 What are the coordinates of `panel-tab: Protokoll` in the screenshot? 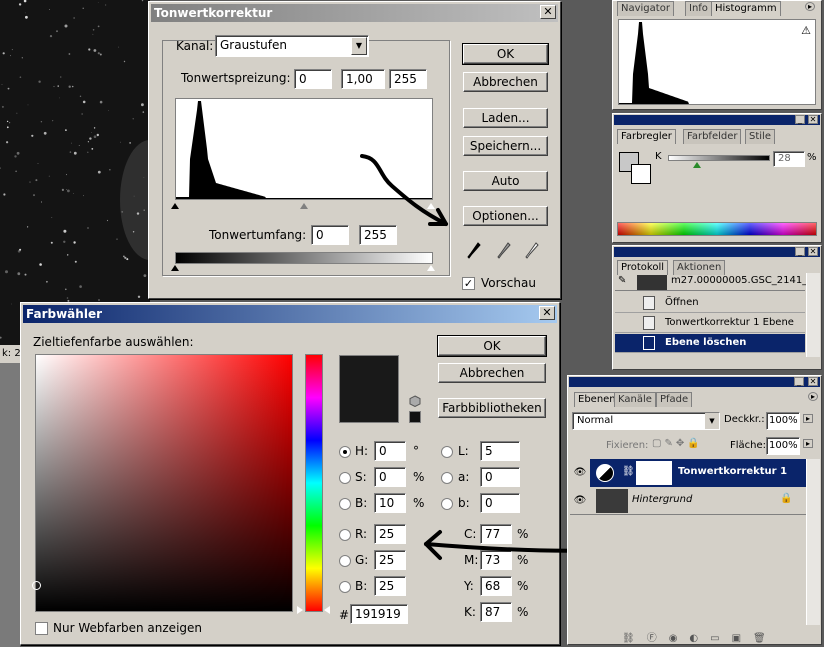 It's located at (643, 267).